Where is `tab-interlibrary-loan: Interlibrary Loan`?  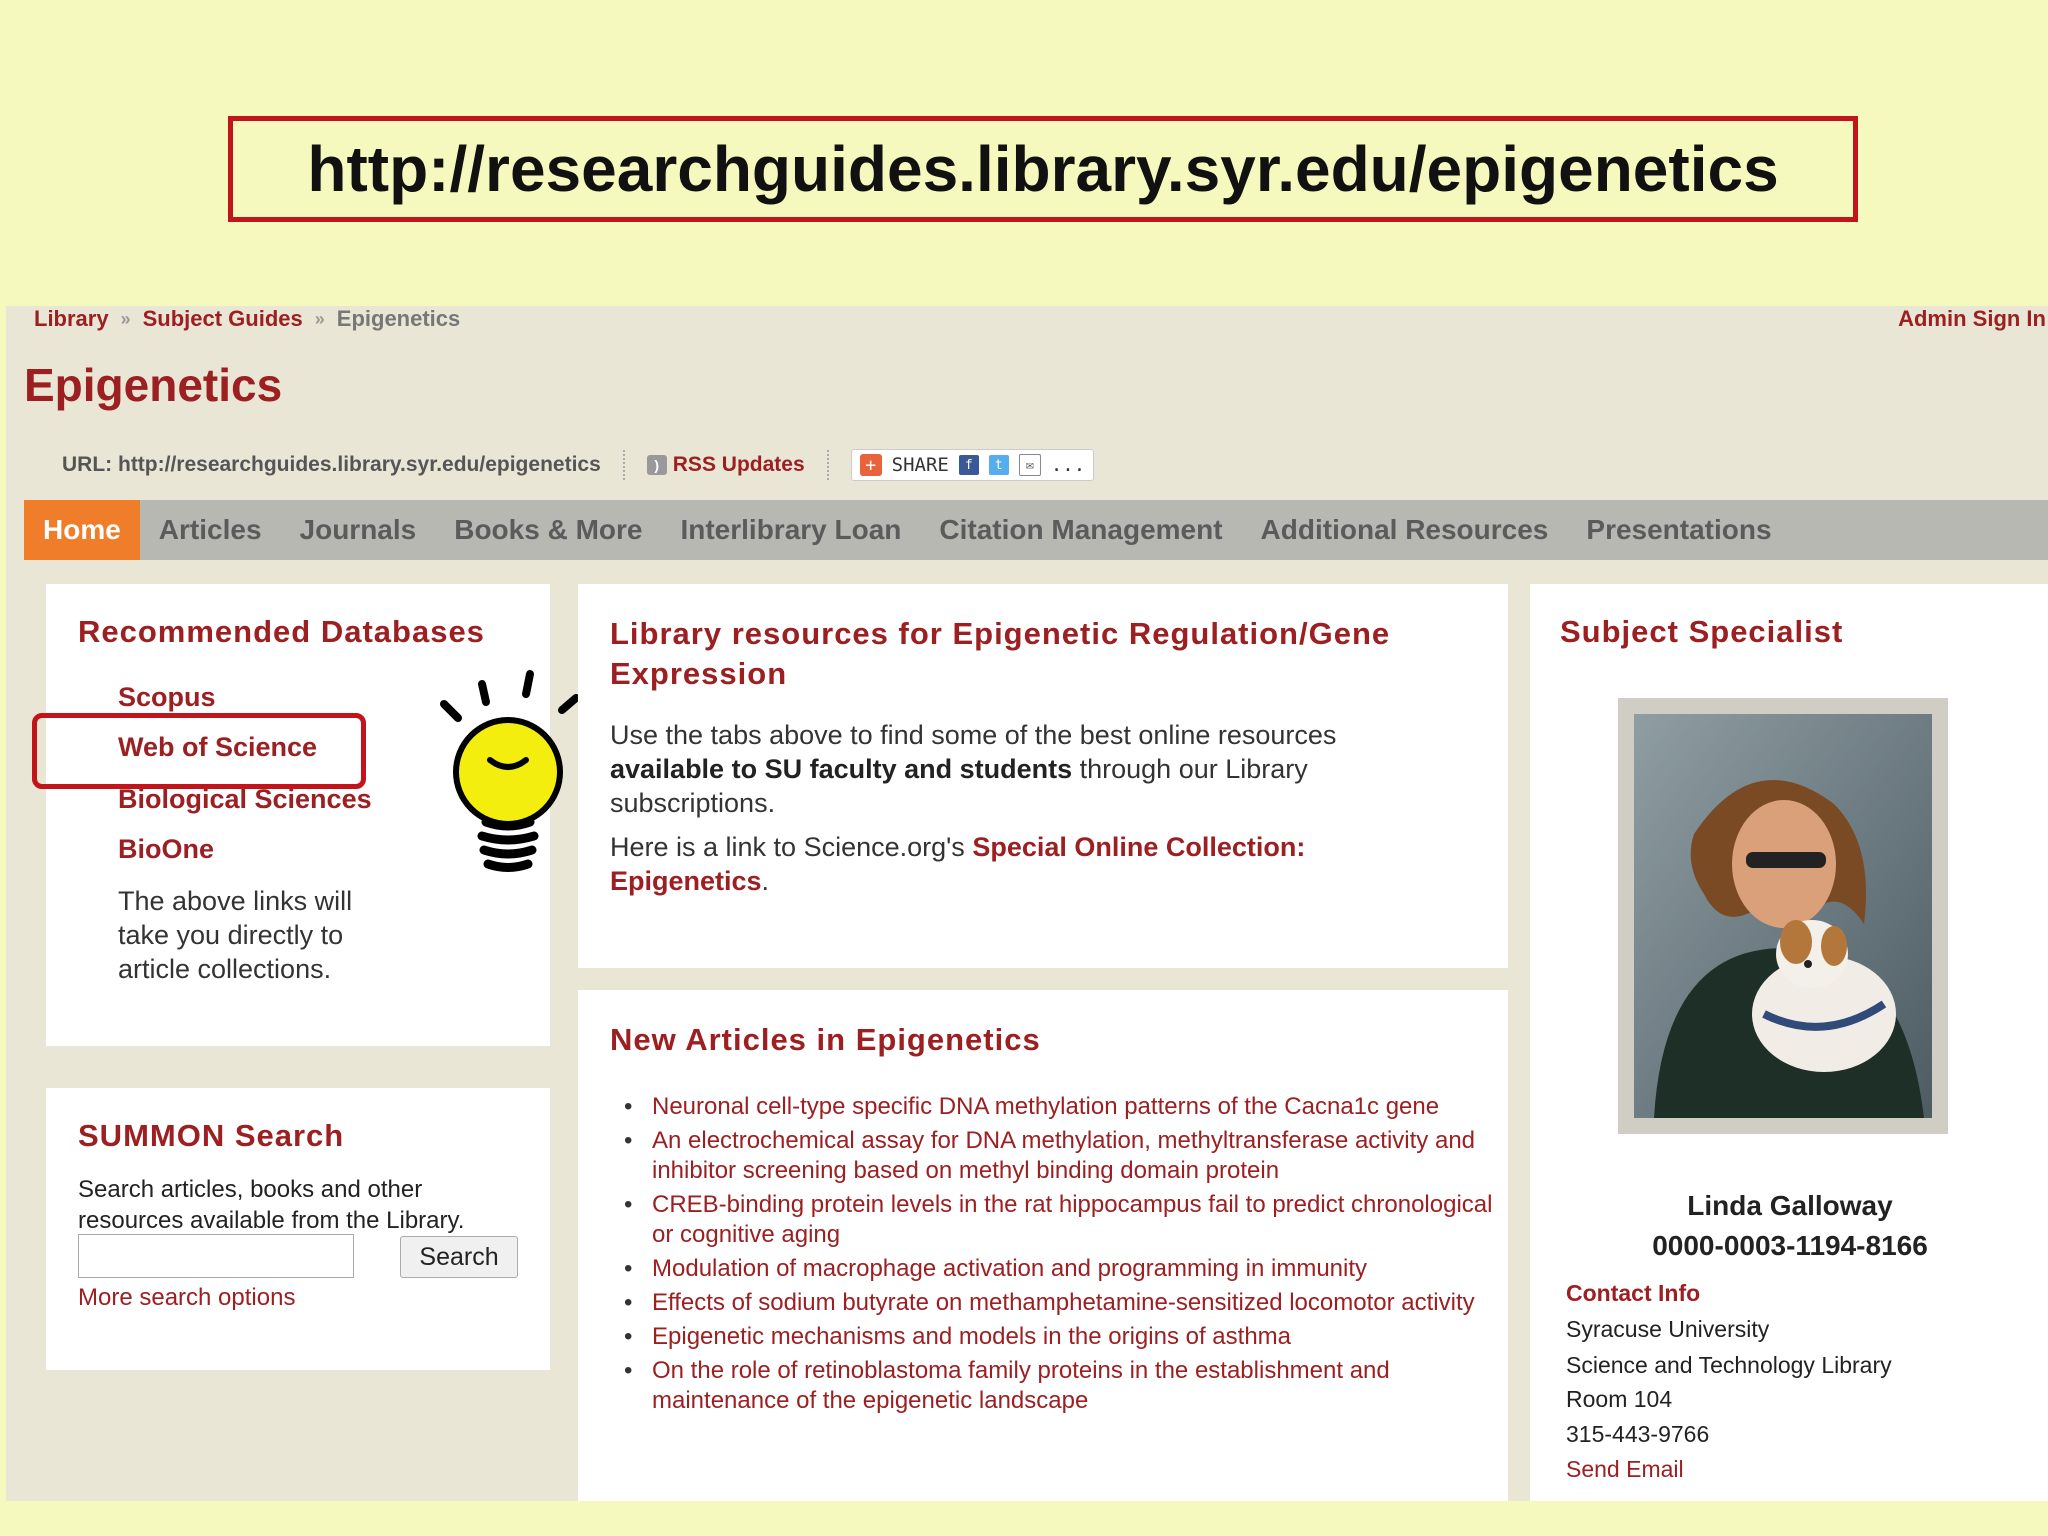 tab-interlibrary-loan: Interlibrary Loan is located at coordinates (790, 530).